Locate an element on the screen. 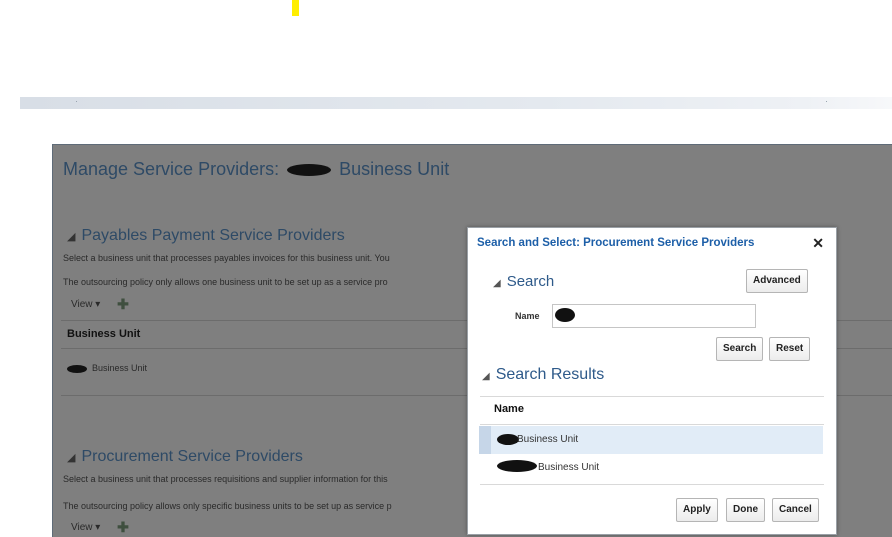  payables-section-header: ◢ Payables Payment Service Providers is located at coordinates (206, 236).